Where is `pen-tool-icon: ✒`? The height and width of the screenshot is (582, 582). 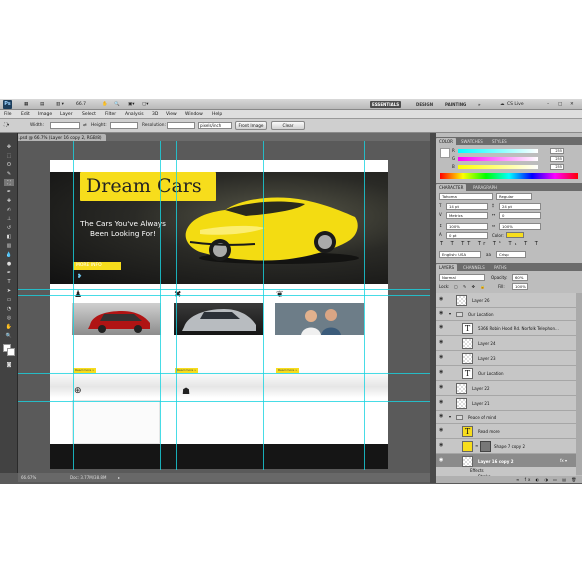
pen-tool-icon: ✒ is located at coordinates (9, 272).